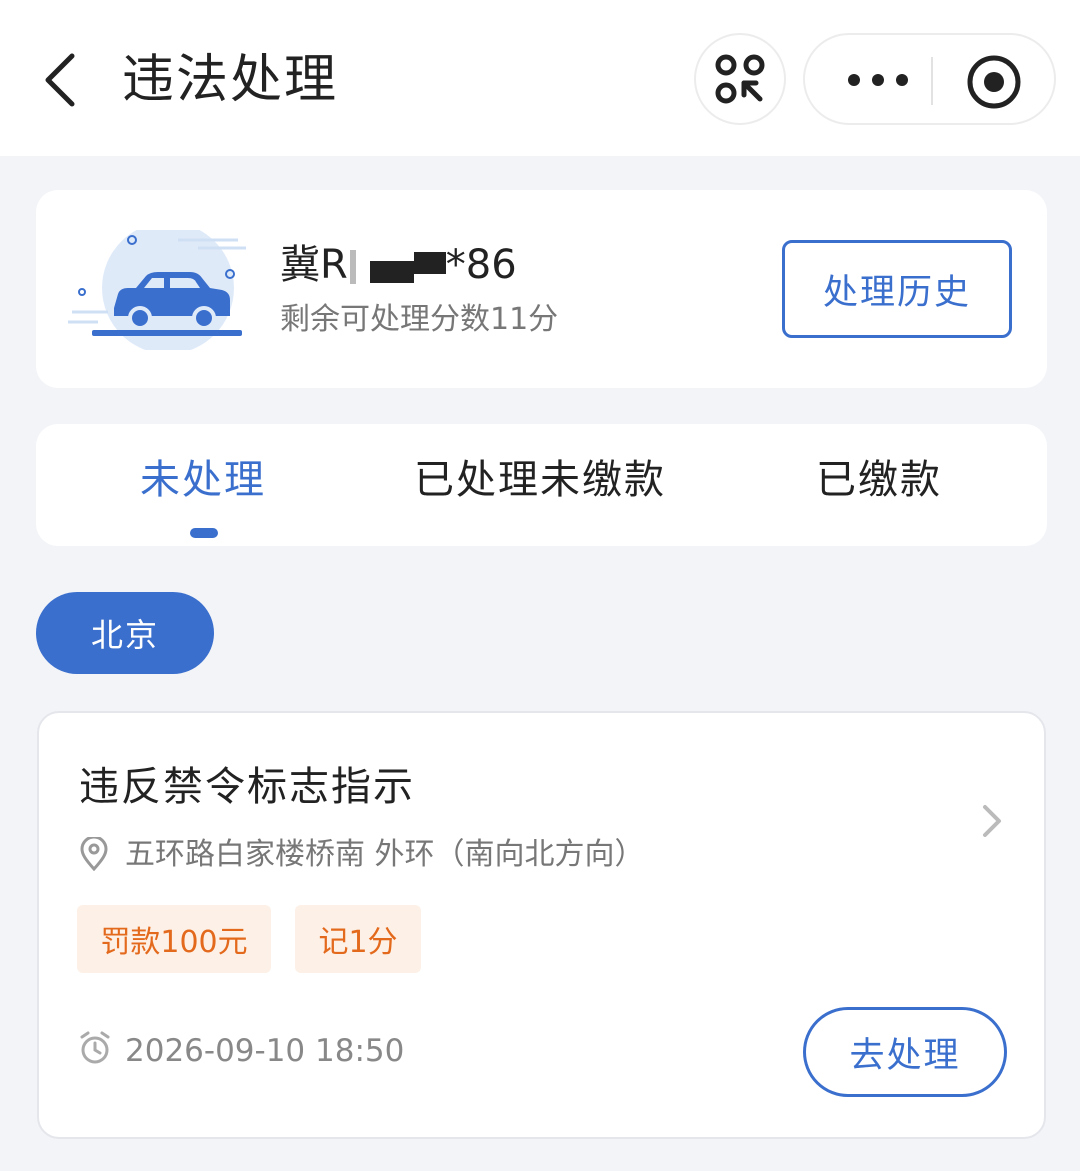  I want to click on city-filter-chip: 北京, so click(125, 633).